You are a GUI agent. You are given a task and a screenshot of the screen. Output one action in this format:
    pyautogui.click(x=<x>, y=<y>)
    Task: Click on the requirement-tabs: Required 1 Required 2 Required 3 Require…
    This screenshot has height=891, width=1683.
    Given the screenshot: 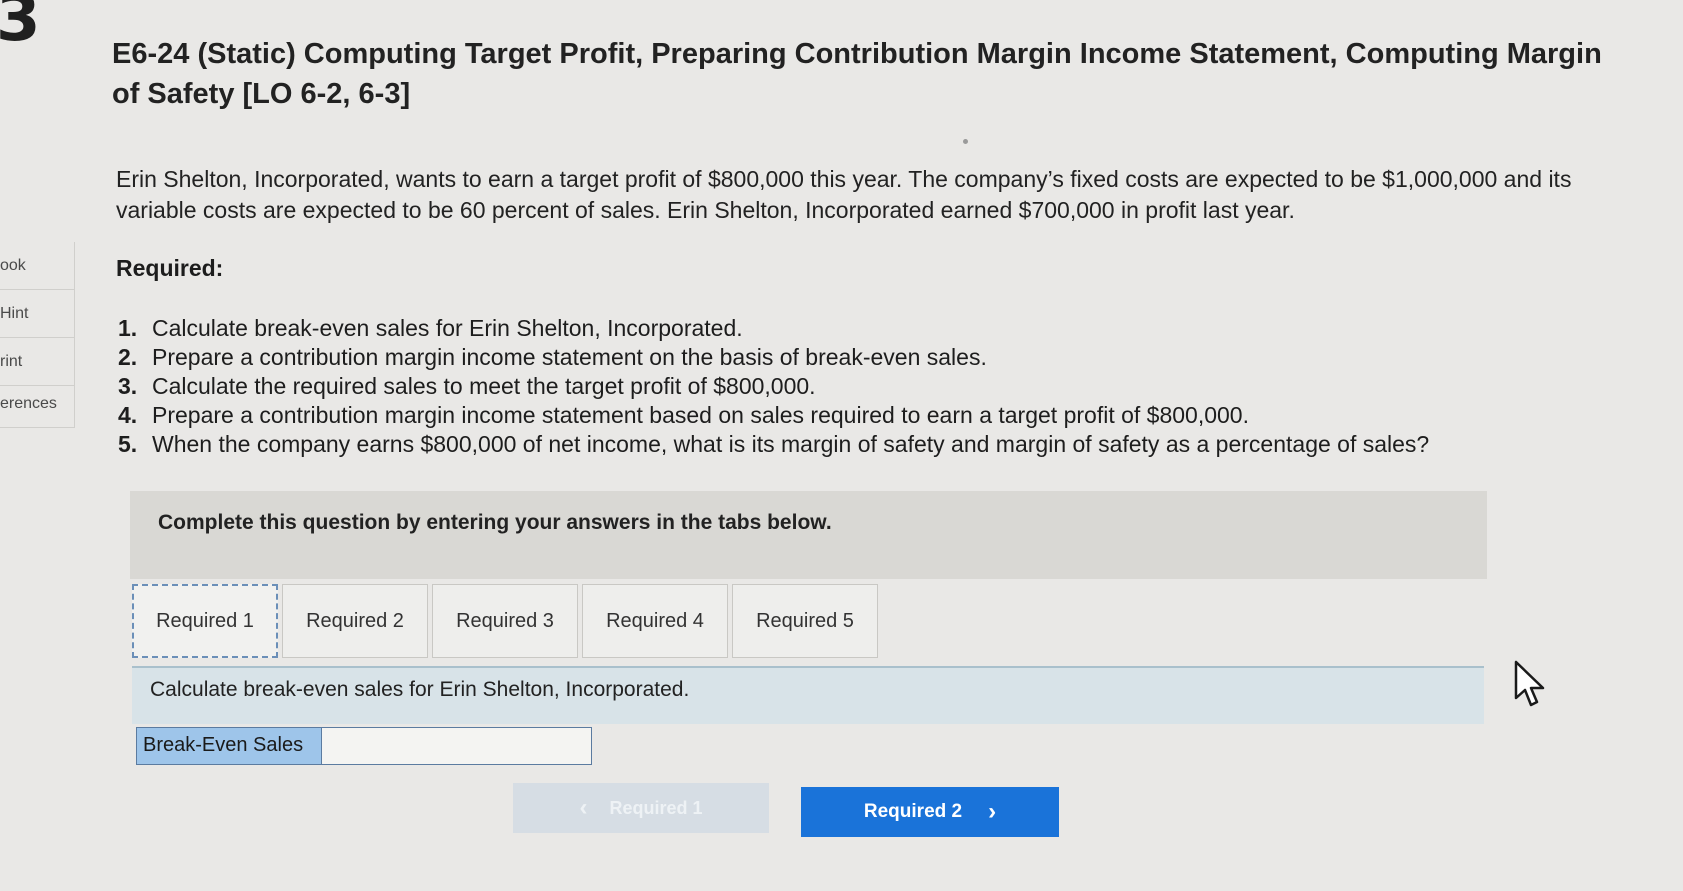 What is the action you would take?
    pyautogui.click(x=507, y=623)
    